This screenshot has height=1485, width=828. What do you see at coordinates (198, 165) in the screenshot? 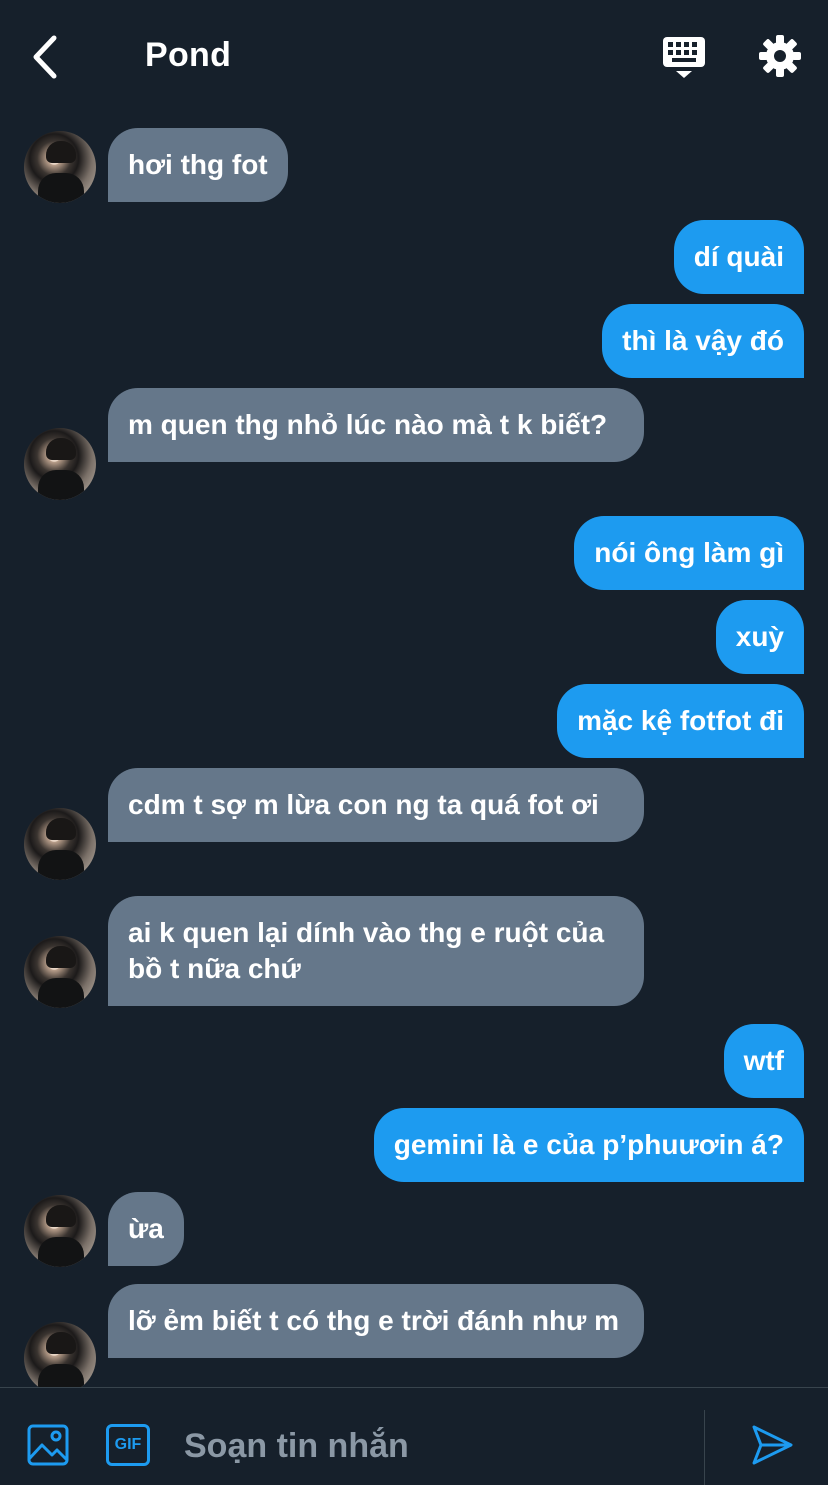
I see `incoming-message: hơi thg fot` at bounding box center [198, 165].